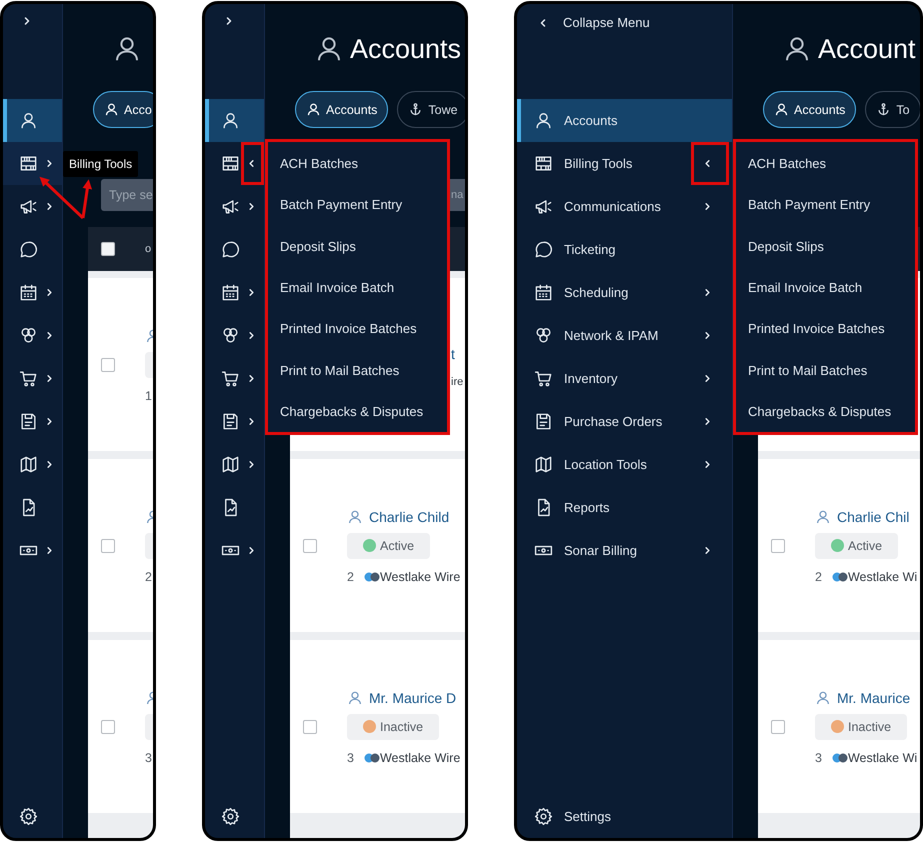  I want to click on nav-label: Sonar Billing, so click(600, 550).